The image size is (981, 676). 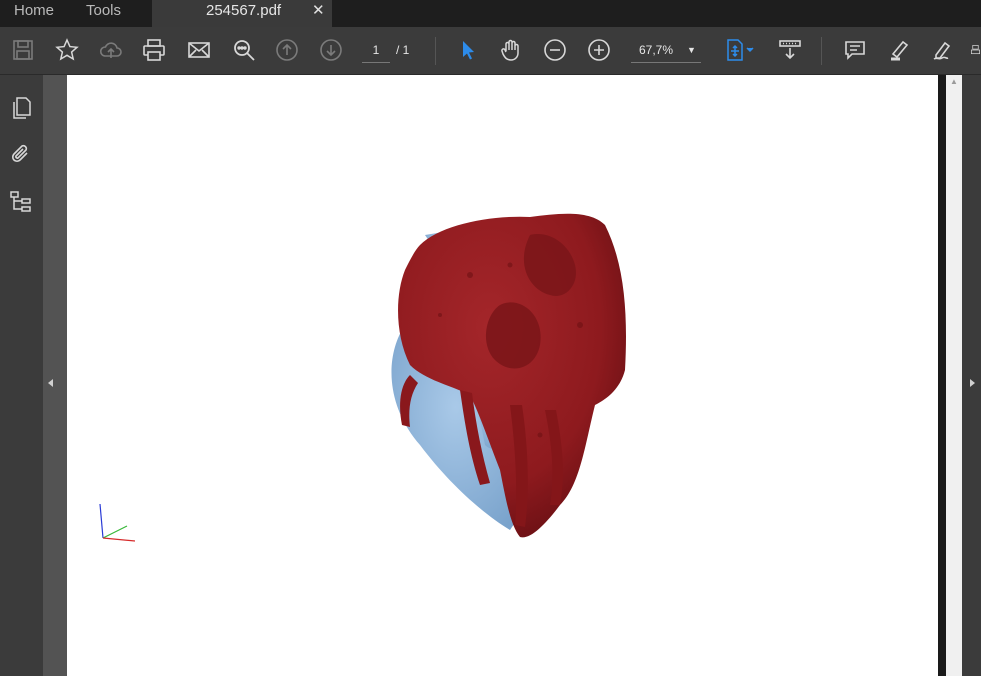 What do you see at coordinates (21, 108) in the screenshot?
I see `page-thumbnails-icon` at bounding box center [21, 108].